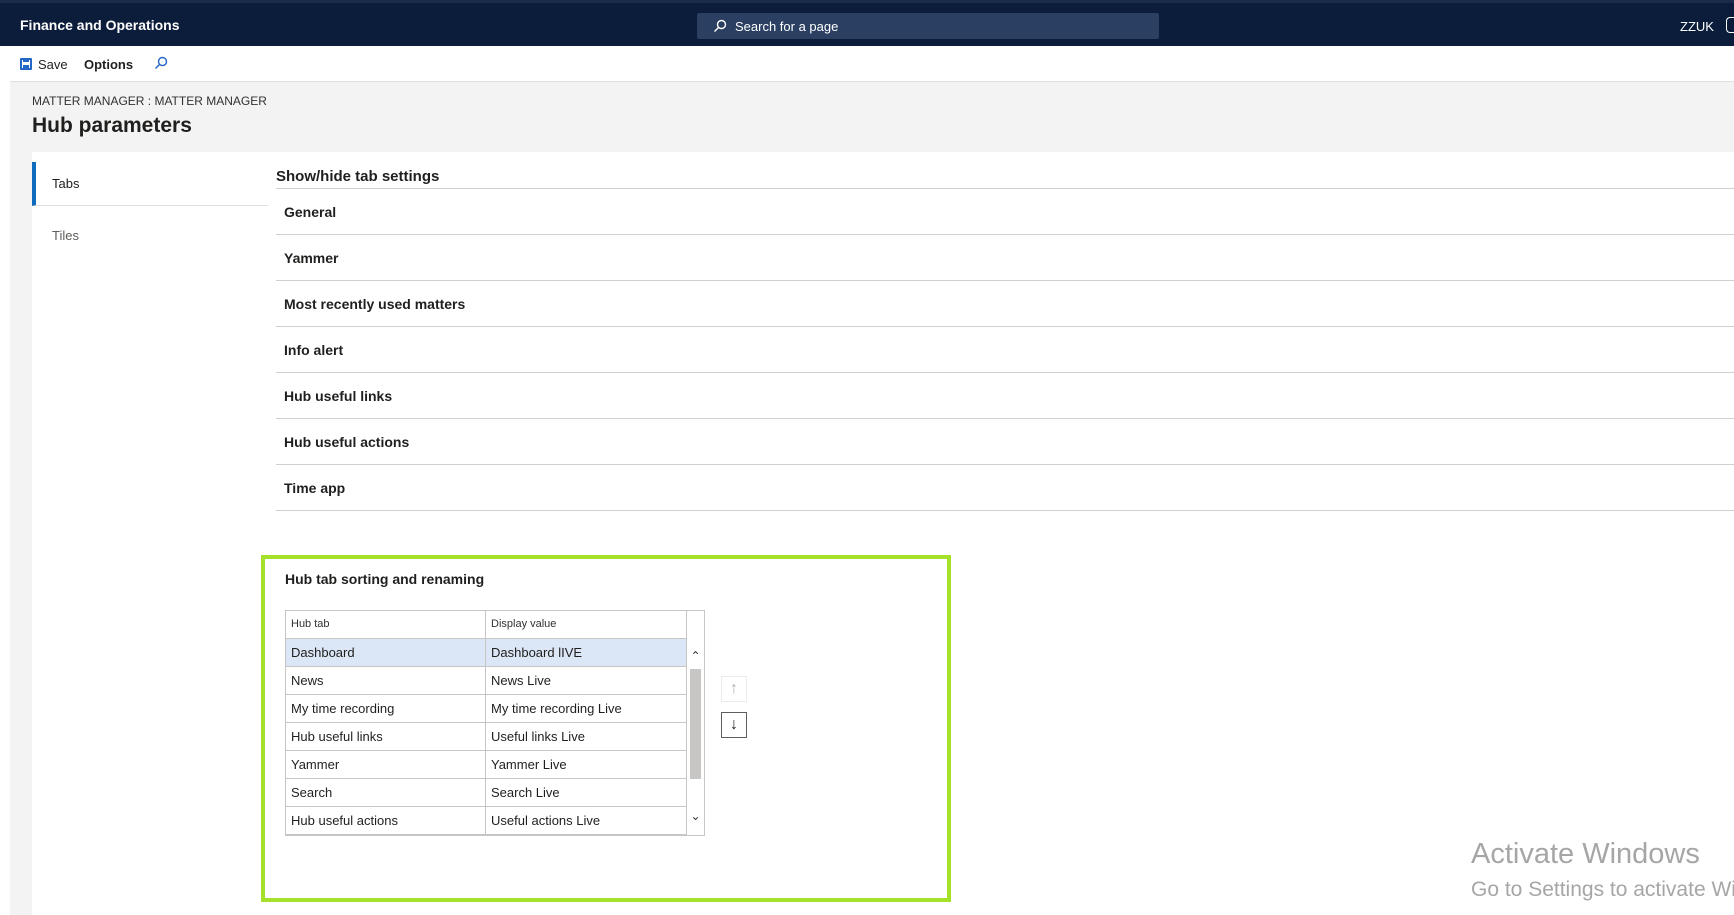 This screenshot has width=1734, height=915. Describe the element at coordinates (99, 25) in the screenshot. I see `app-title: Finance and Operations` at that location.